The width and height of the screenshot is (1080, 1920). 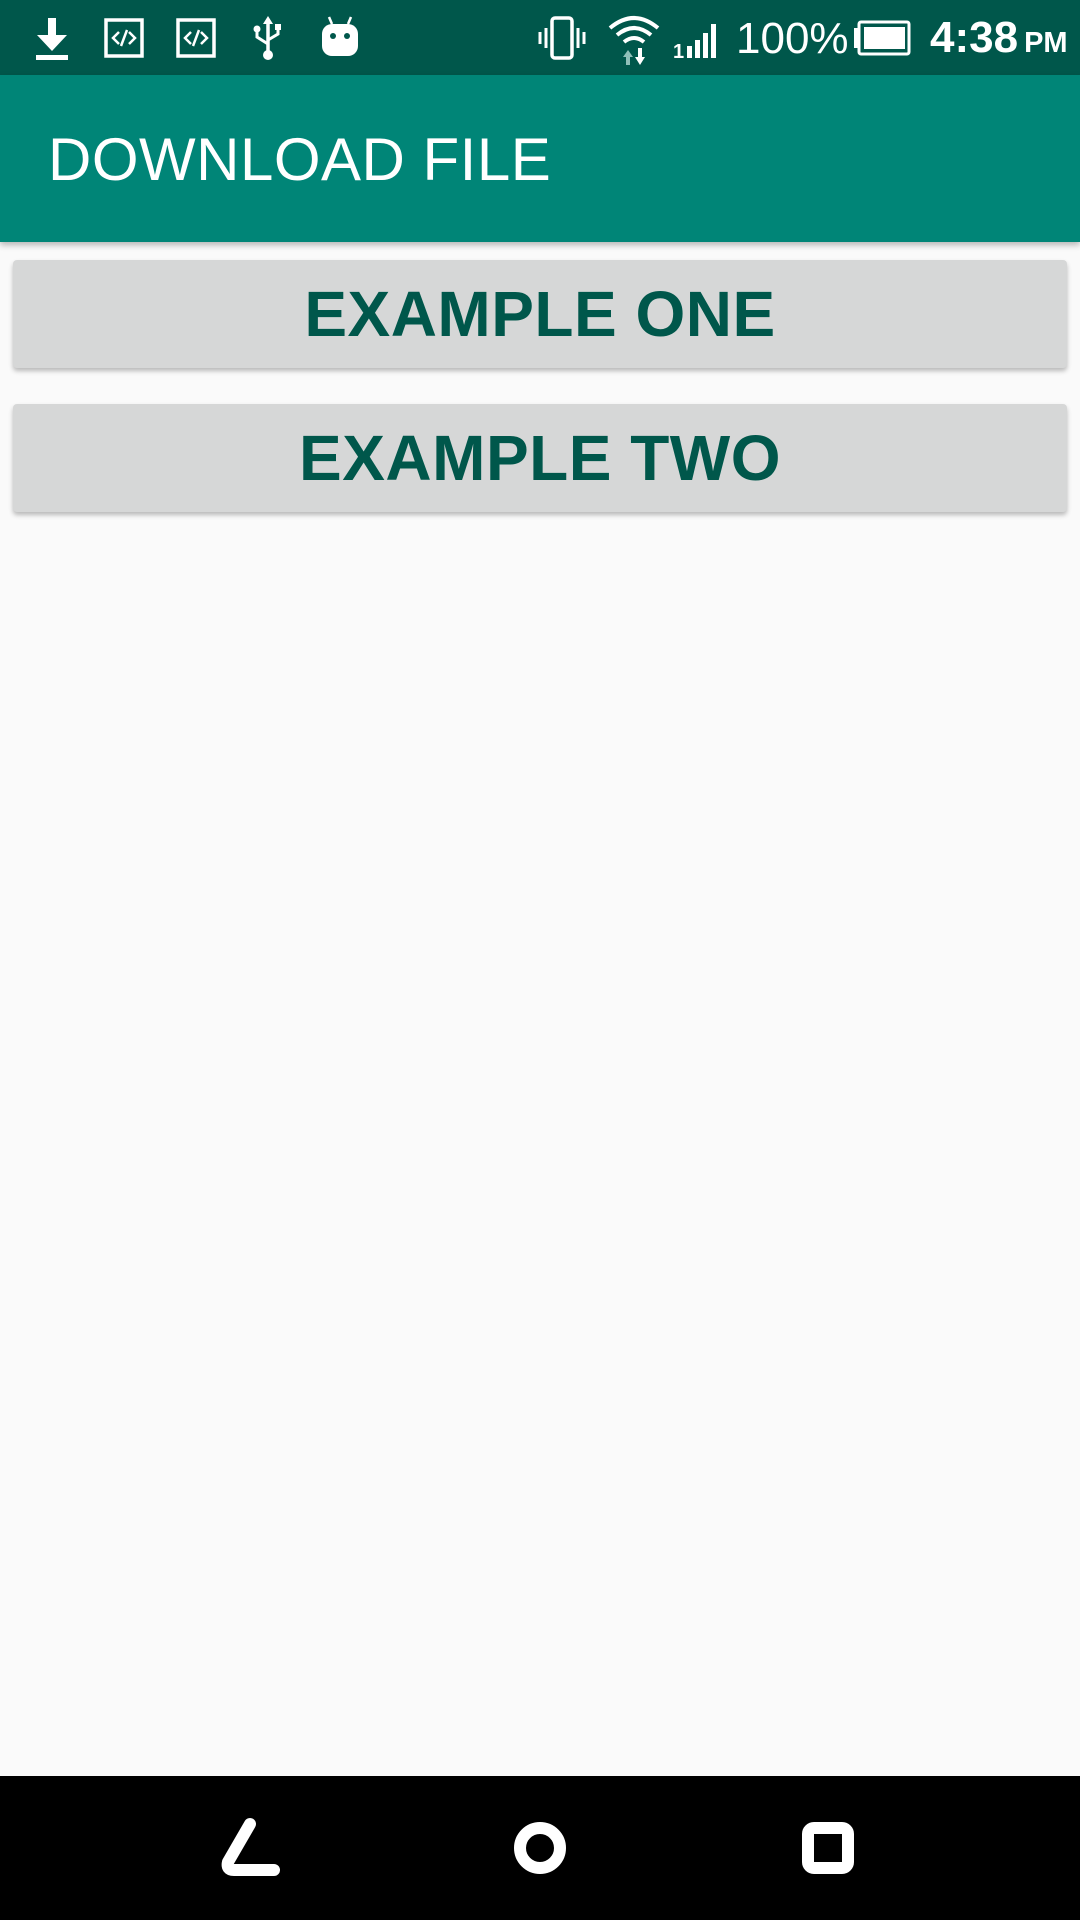 What do you see at coordinates (540, 314) in the screenshot?
I see `example-one-button: EXAMPLE ONE` at bounding box center [540, 314].